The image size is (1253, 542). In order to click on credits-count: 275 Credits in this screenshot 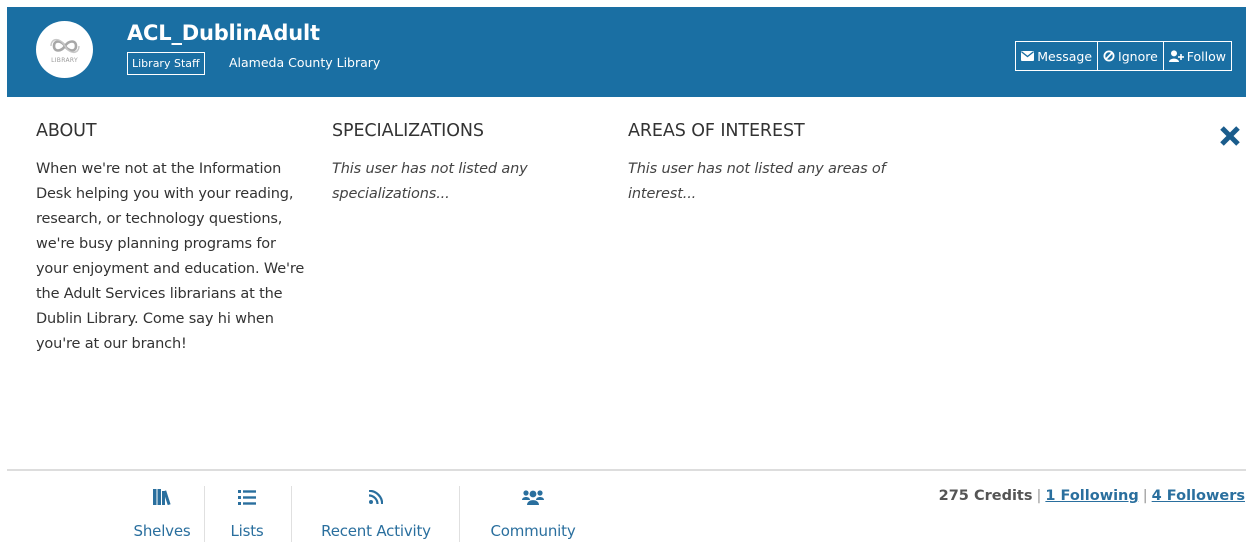, I will do `click(985, 496)`.